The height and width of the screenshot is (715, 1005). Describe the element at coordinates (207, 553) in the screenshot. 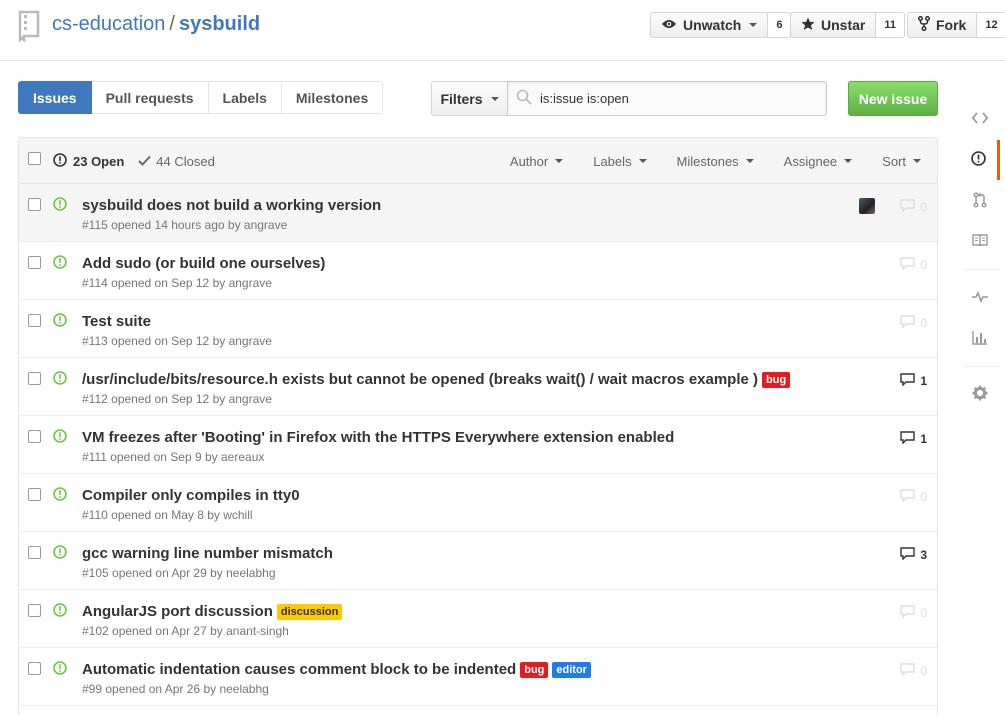

I see `issue-title-link: gcc warning line number mismatch` at that location.